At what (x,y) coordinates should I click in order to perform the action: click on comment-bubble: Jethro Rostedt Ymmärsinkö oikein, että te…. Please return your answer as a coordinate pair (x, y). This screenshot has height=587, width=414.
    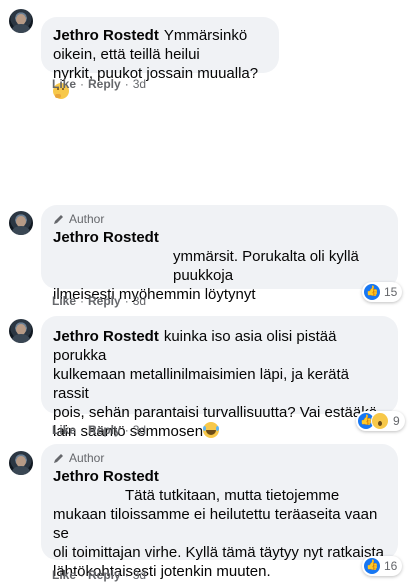
    Looking at the image, I should click on (160, 58).